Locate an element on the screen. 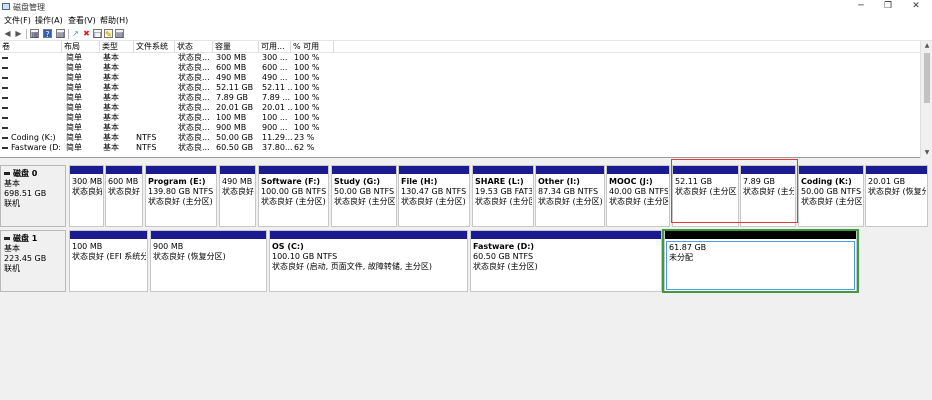 This screenshot has height=400, width=932. disk0-partition: 600 MB状态良好 ( is located at coordinates (124, 196).